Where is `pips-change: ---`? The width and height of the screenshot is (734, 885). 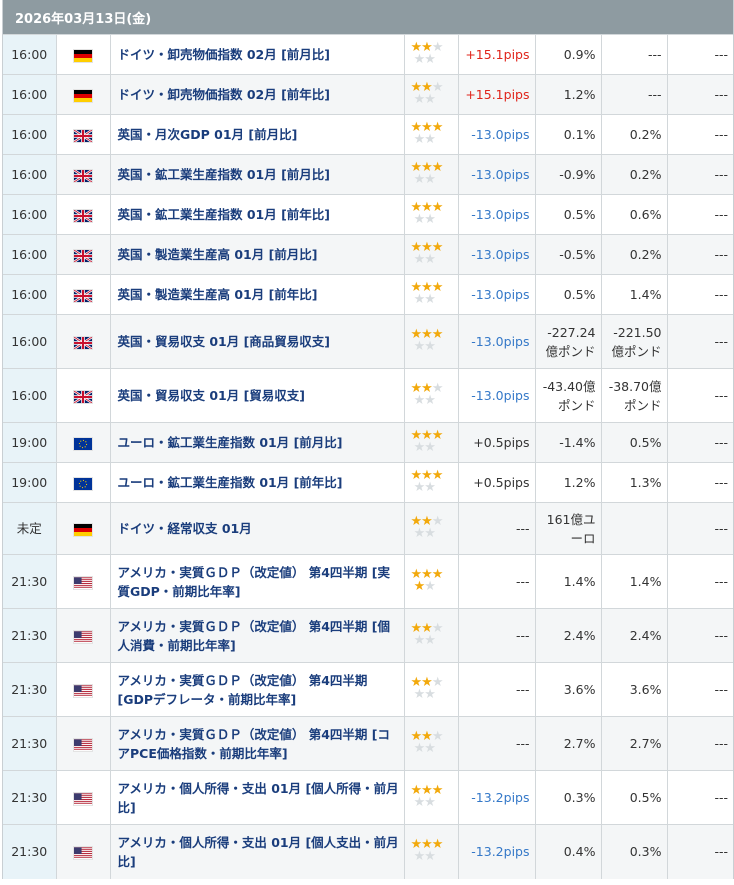 pips-change: --- is located at coordinates (496, 581).